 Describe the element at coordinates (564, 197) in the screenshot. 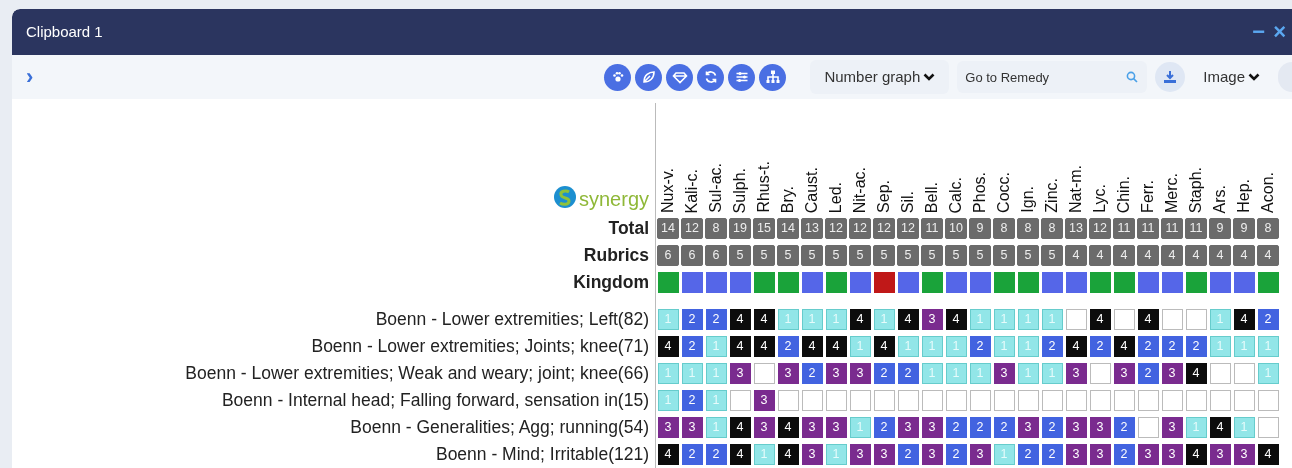

I see `logo-icon` at that location.